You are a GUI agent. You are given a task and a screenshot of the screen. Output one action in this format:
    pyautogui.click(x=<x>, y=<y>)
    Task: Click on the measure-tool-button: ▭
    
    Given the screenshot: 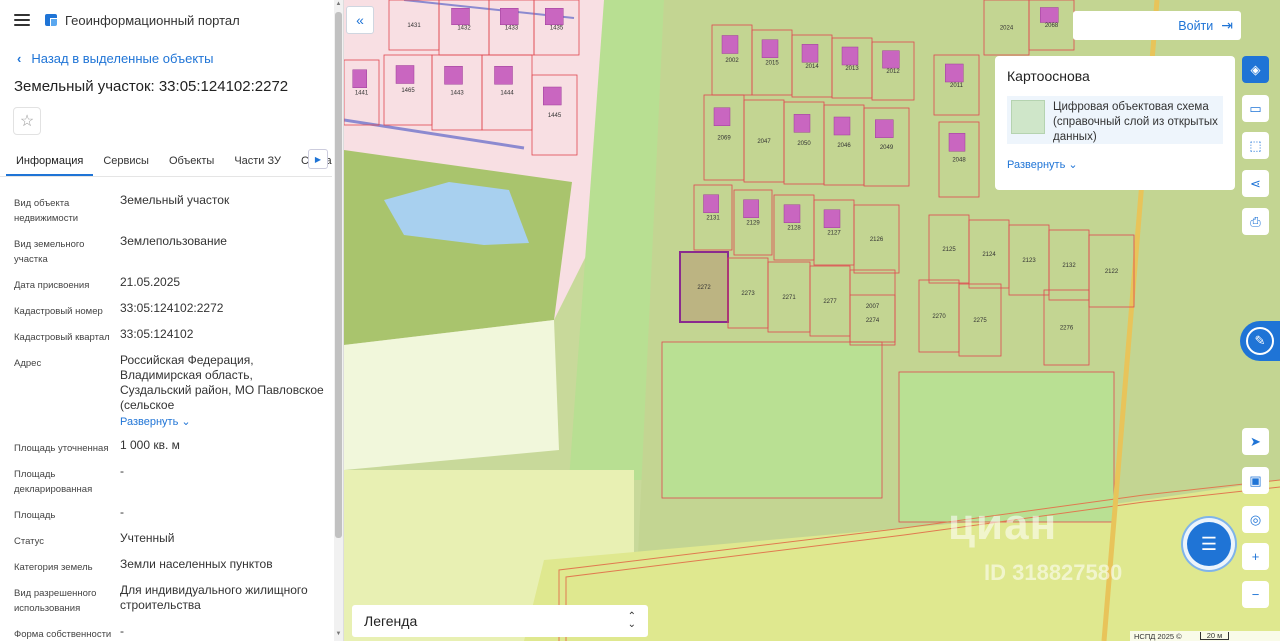 What is the action you would take?
    pyautogui.click(x=1255, y=108)
    